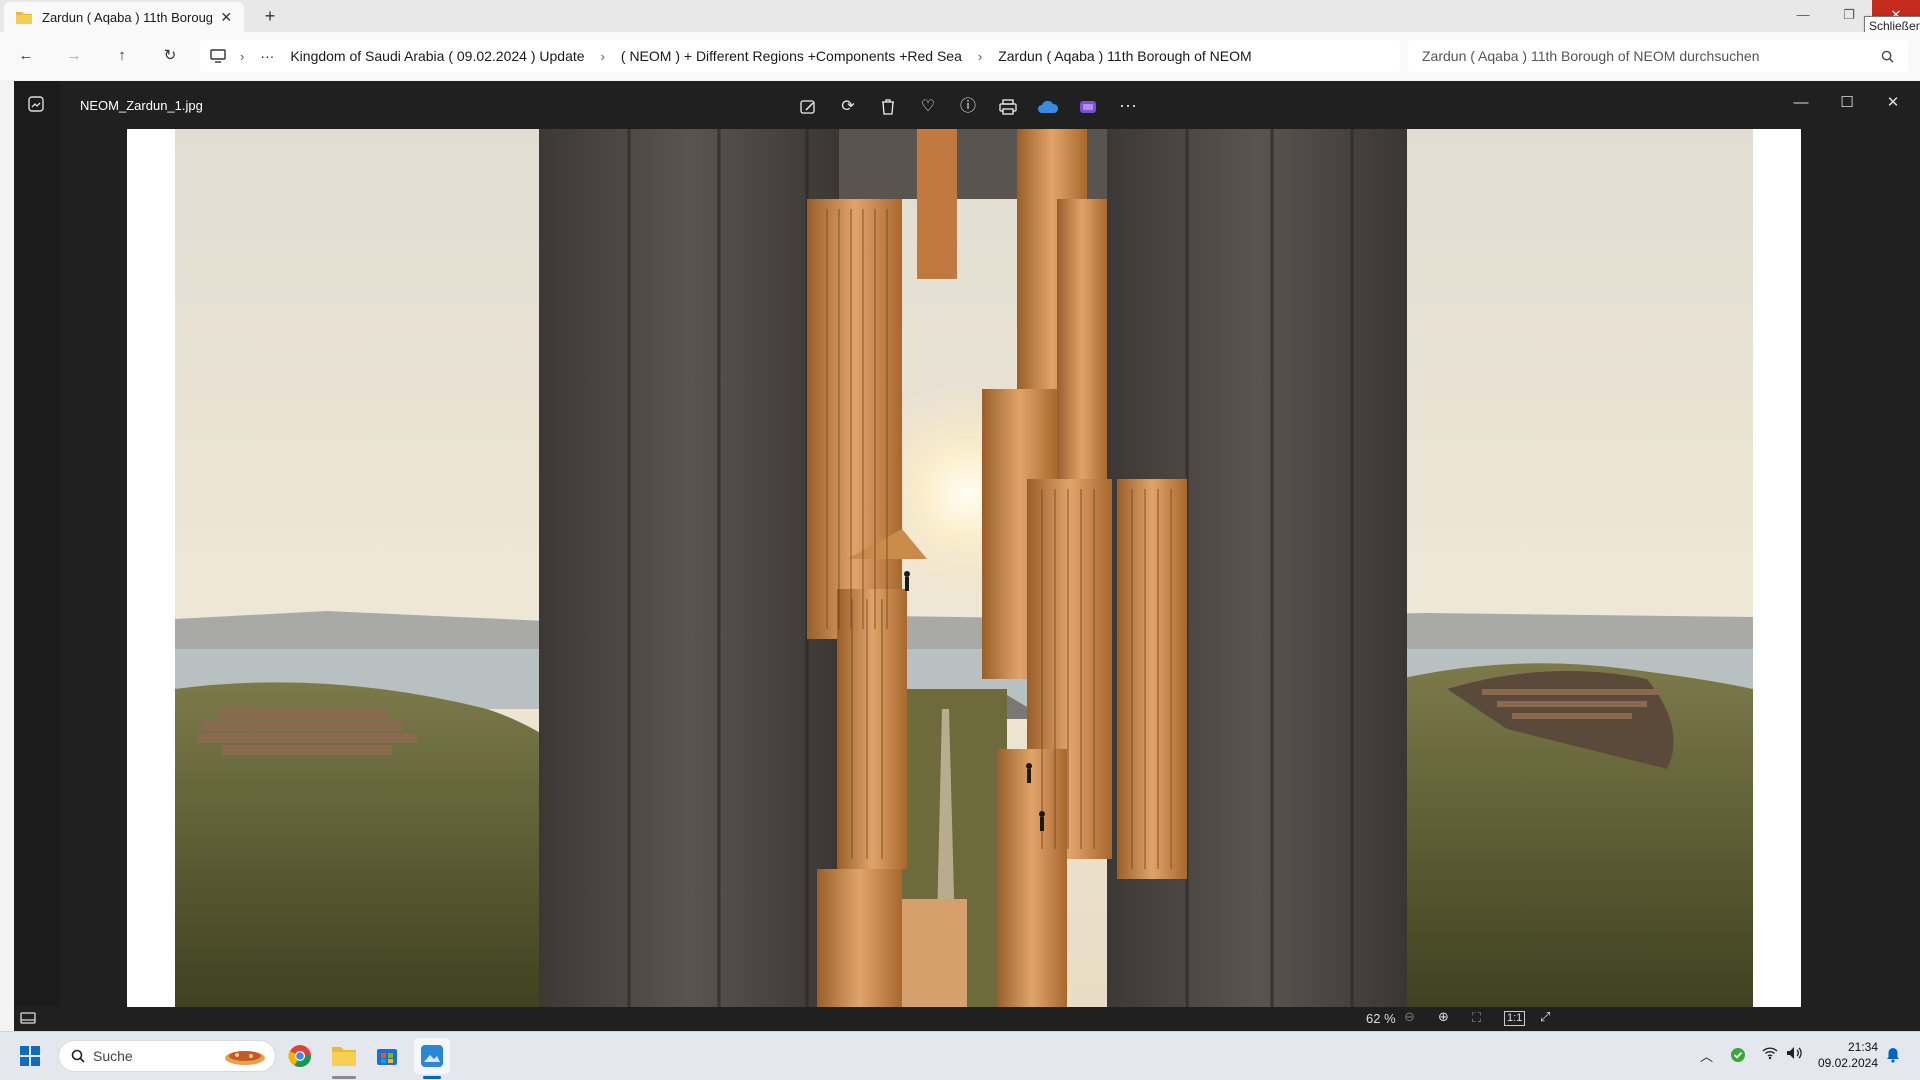  Describe the element at coordinates (387, 1055) in the screenshot. I see `store-icon` at that location.